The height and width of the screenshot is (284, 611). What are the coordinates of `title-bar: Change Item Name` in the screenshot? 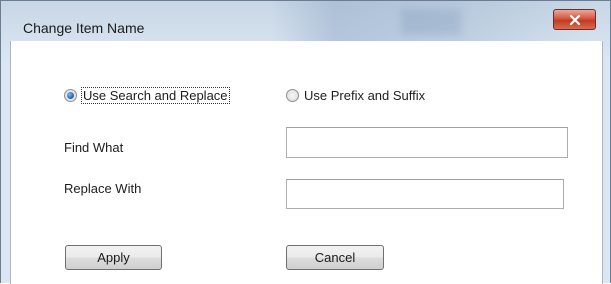 It's located at (306, 21).